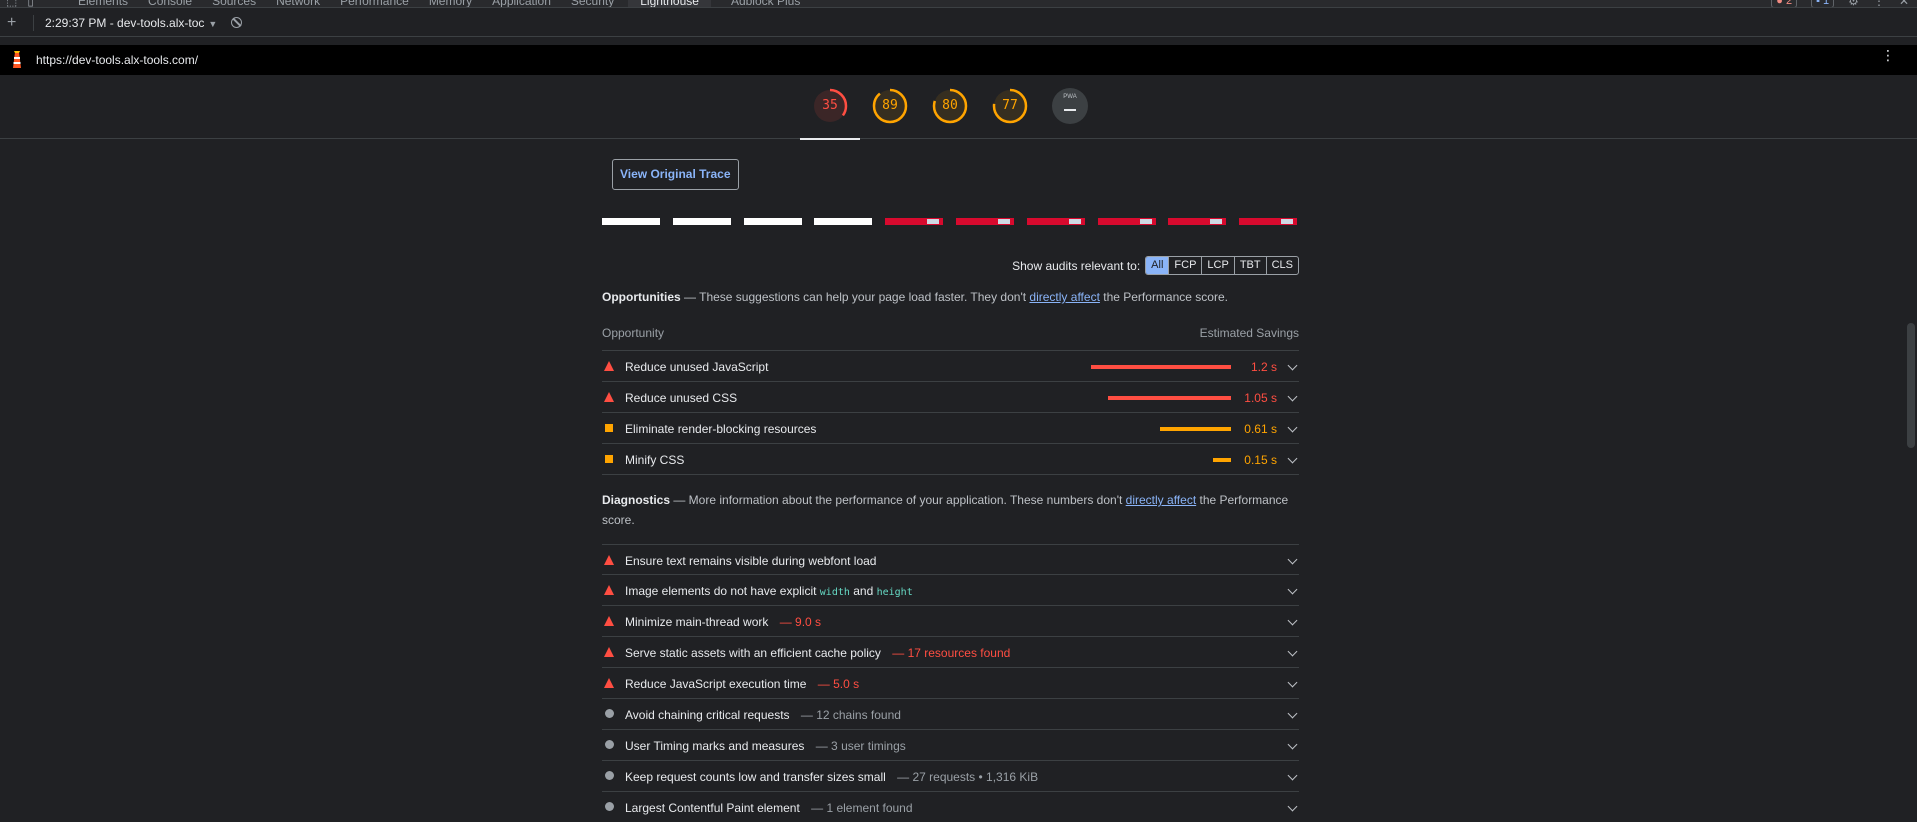 The image size is (1917, 822). I want to click on audit-title: Minify CSS, so click(655, 460).